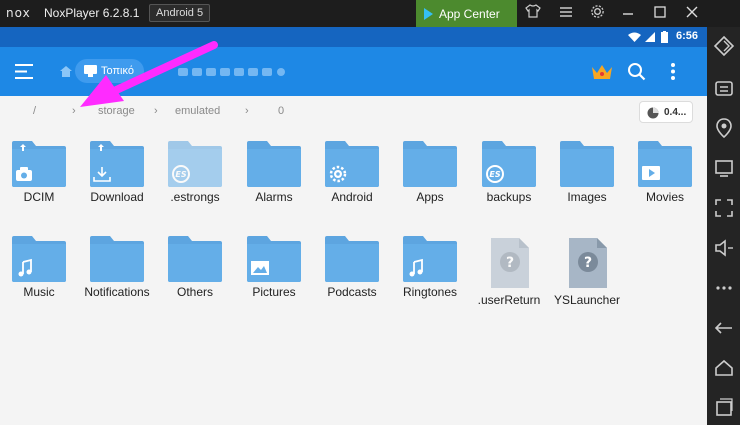  What do you see at coordinates (533, 14) in the screenshot?
I see `shirt-icon` at bounding box center [533, 14].